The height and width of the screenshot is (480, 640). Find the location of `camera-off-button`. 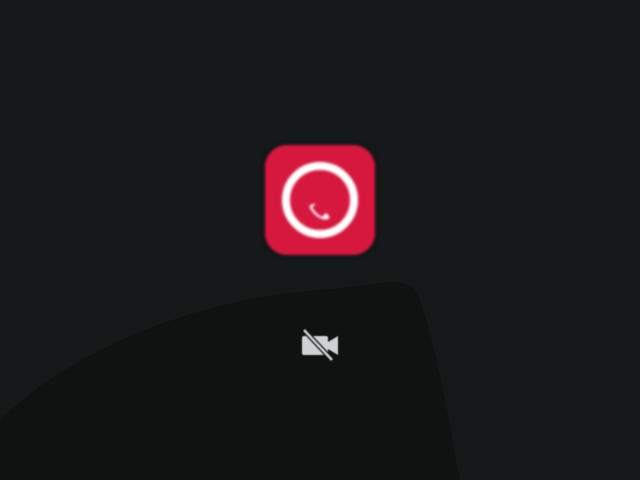

camera-off-button is located at coordinates (320, 344).